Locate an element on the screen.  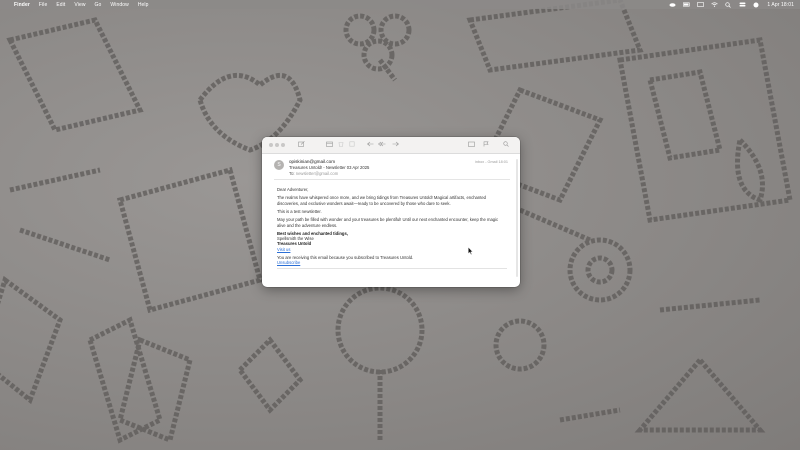
cloud-icon is located at coordinates (672, 4).